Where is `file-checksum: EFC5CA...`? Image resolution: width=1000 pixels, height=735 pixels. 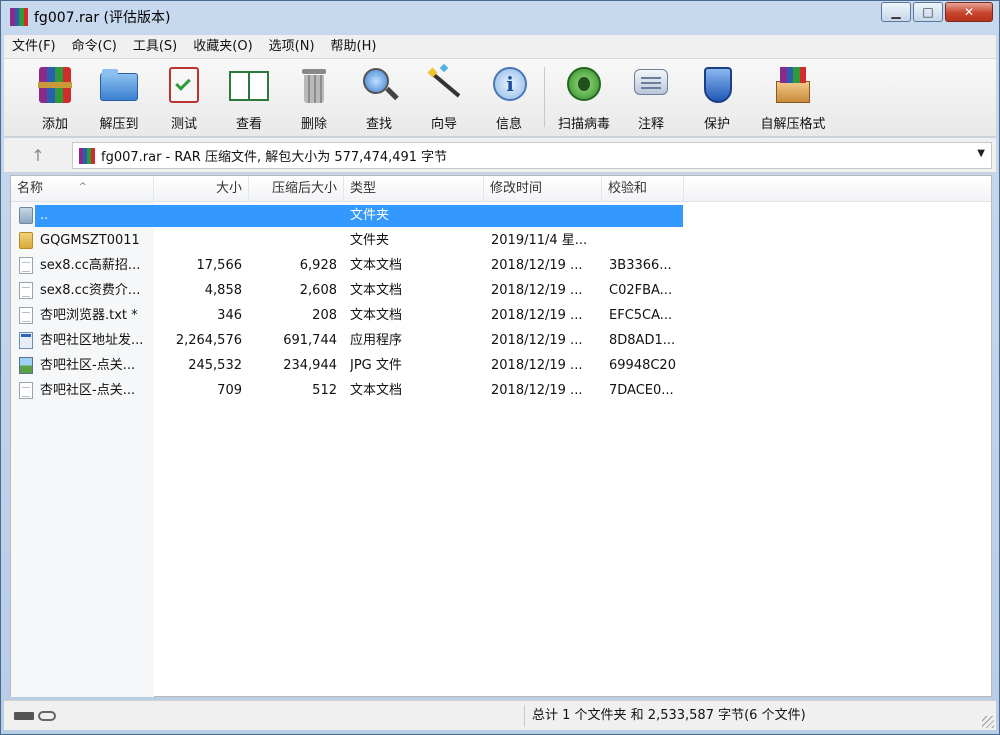 file-checksum: EFC5CA... is located at coordinates (641, 315).